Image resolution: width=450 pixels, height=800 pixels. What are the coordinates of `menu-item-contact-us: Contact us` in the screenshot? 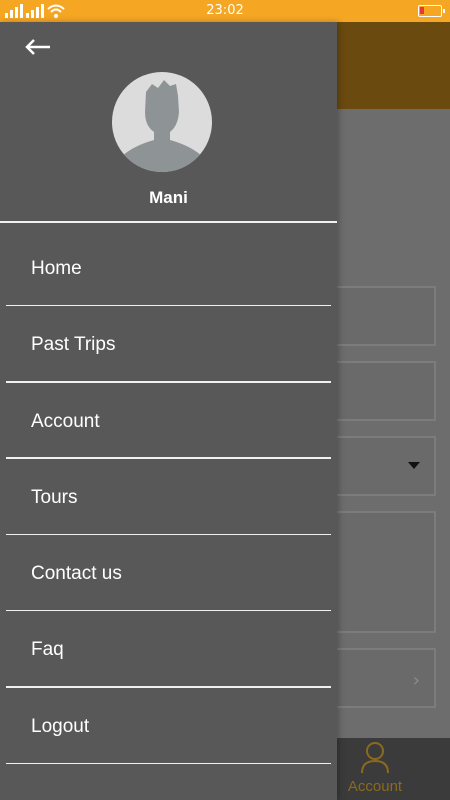 It's located at (168, 573).